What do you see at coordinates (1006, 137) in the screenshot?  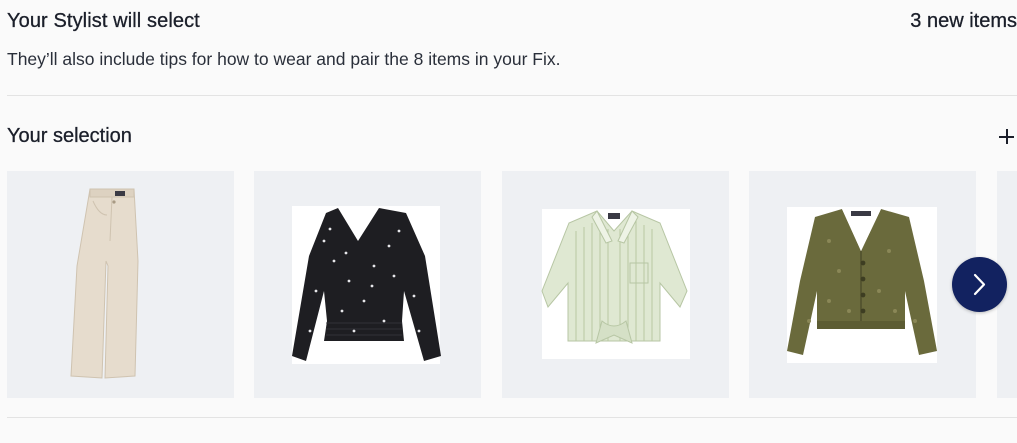 I see `plus-icon` at bounding box center [1006, 137].